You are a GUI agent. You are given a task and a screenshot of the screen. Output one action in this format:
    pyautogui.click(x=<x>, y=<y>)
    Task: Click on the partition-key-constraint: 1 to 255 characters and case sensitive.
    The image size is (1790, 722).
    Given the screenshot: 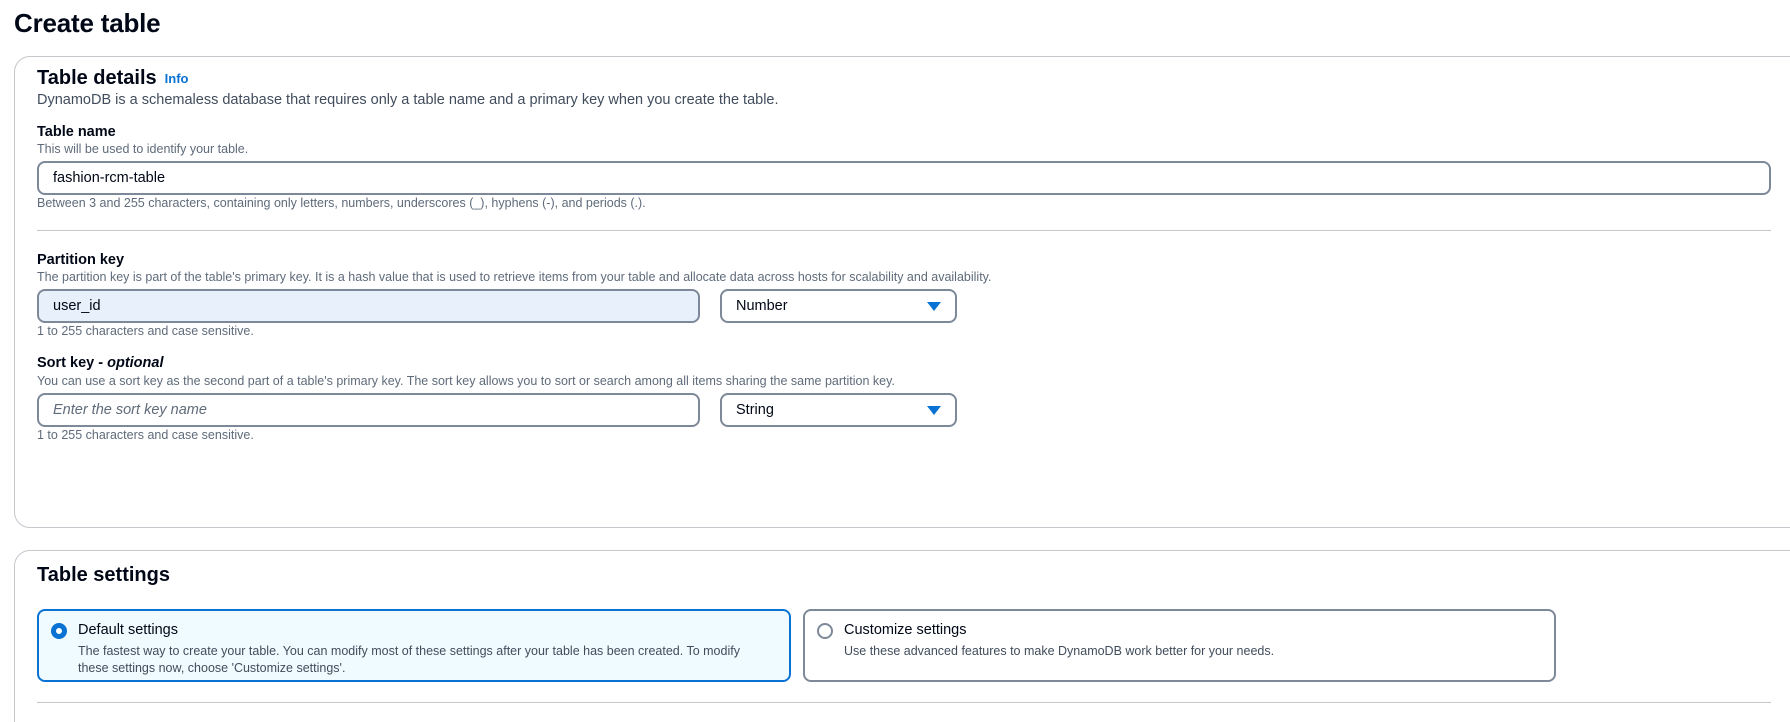 What is the action you would take?
    pyautogui.click(x=145, y=331)
    